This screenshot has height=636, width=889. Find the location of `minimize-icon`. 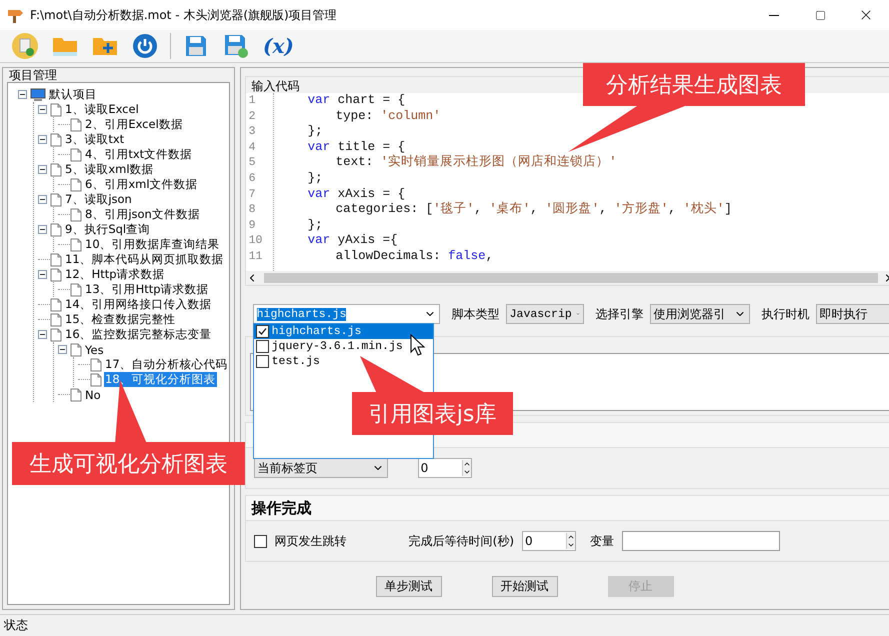

minimize-icon is located at coordinates (774, 15).